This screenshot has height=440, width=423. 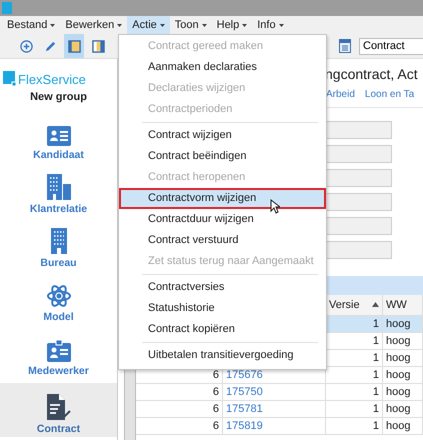 I want to click on search-field: Contract, so click(x=391, y=46).